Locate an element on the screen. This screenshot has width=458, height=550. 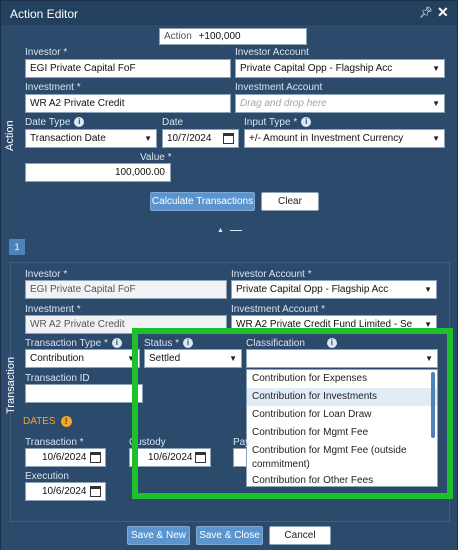
investor-label: Investor * is located at coordinates (46, 52).